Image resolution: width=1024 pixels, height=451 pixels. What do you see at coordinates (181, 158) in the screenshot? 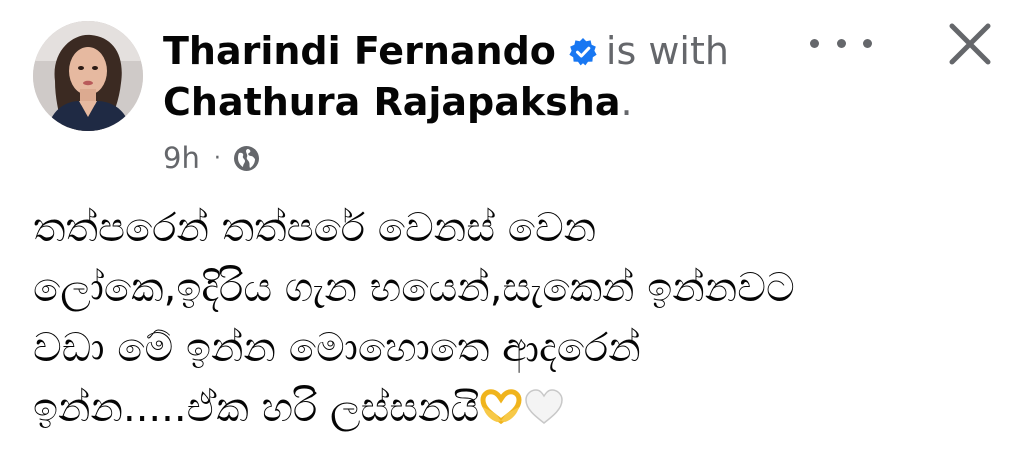
I see `post-timestamp: 9h` at bounding box center [181, 158].